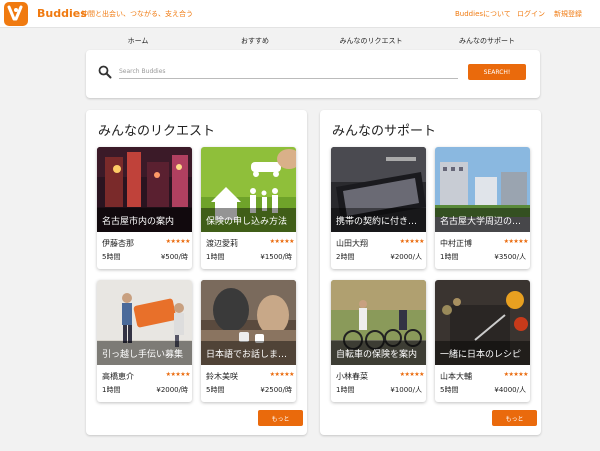  I want to click on price: ¥2000/時, so click(172, 390).